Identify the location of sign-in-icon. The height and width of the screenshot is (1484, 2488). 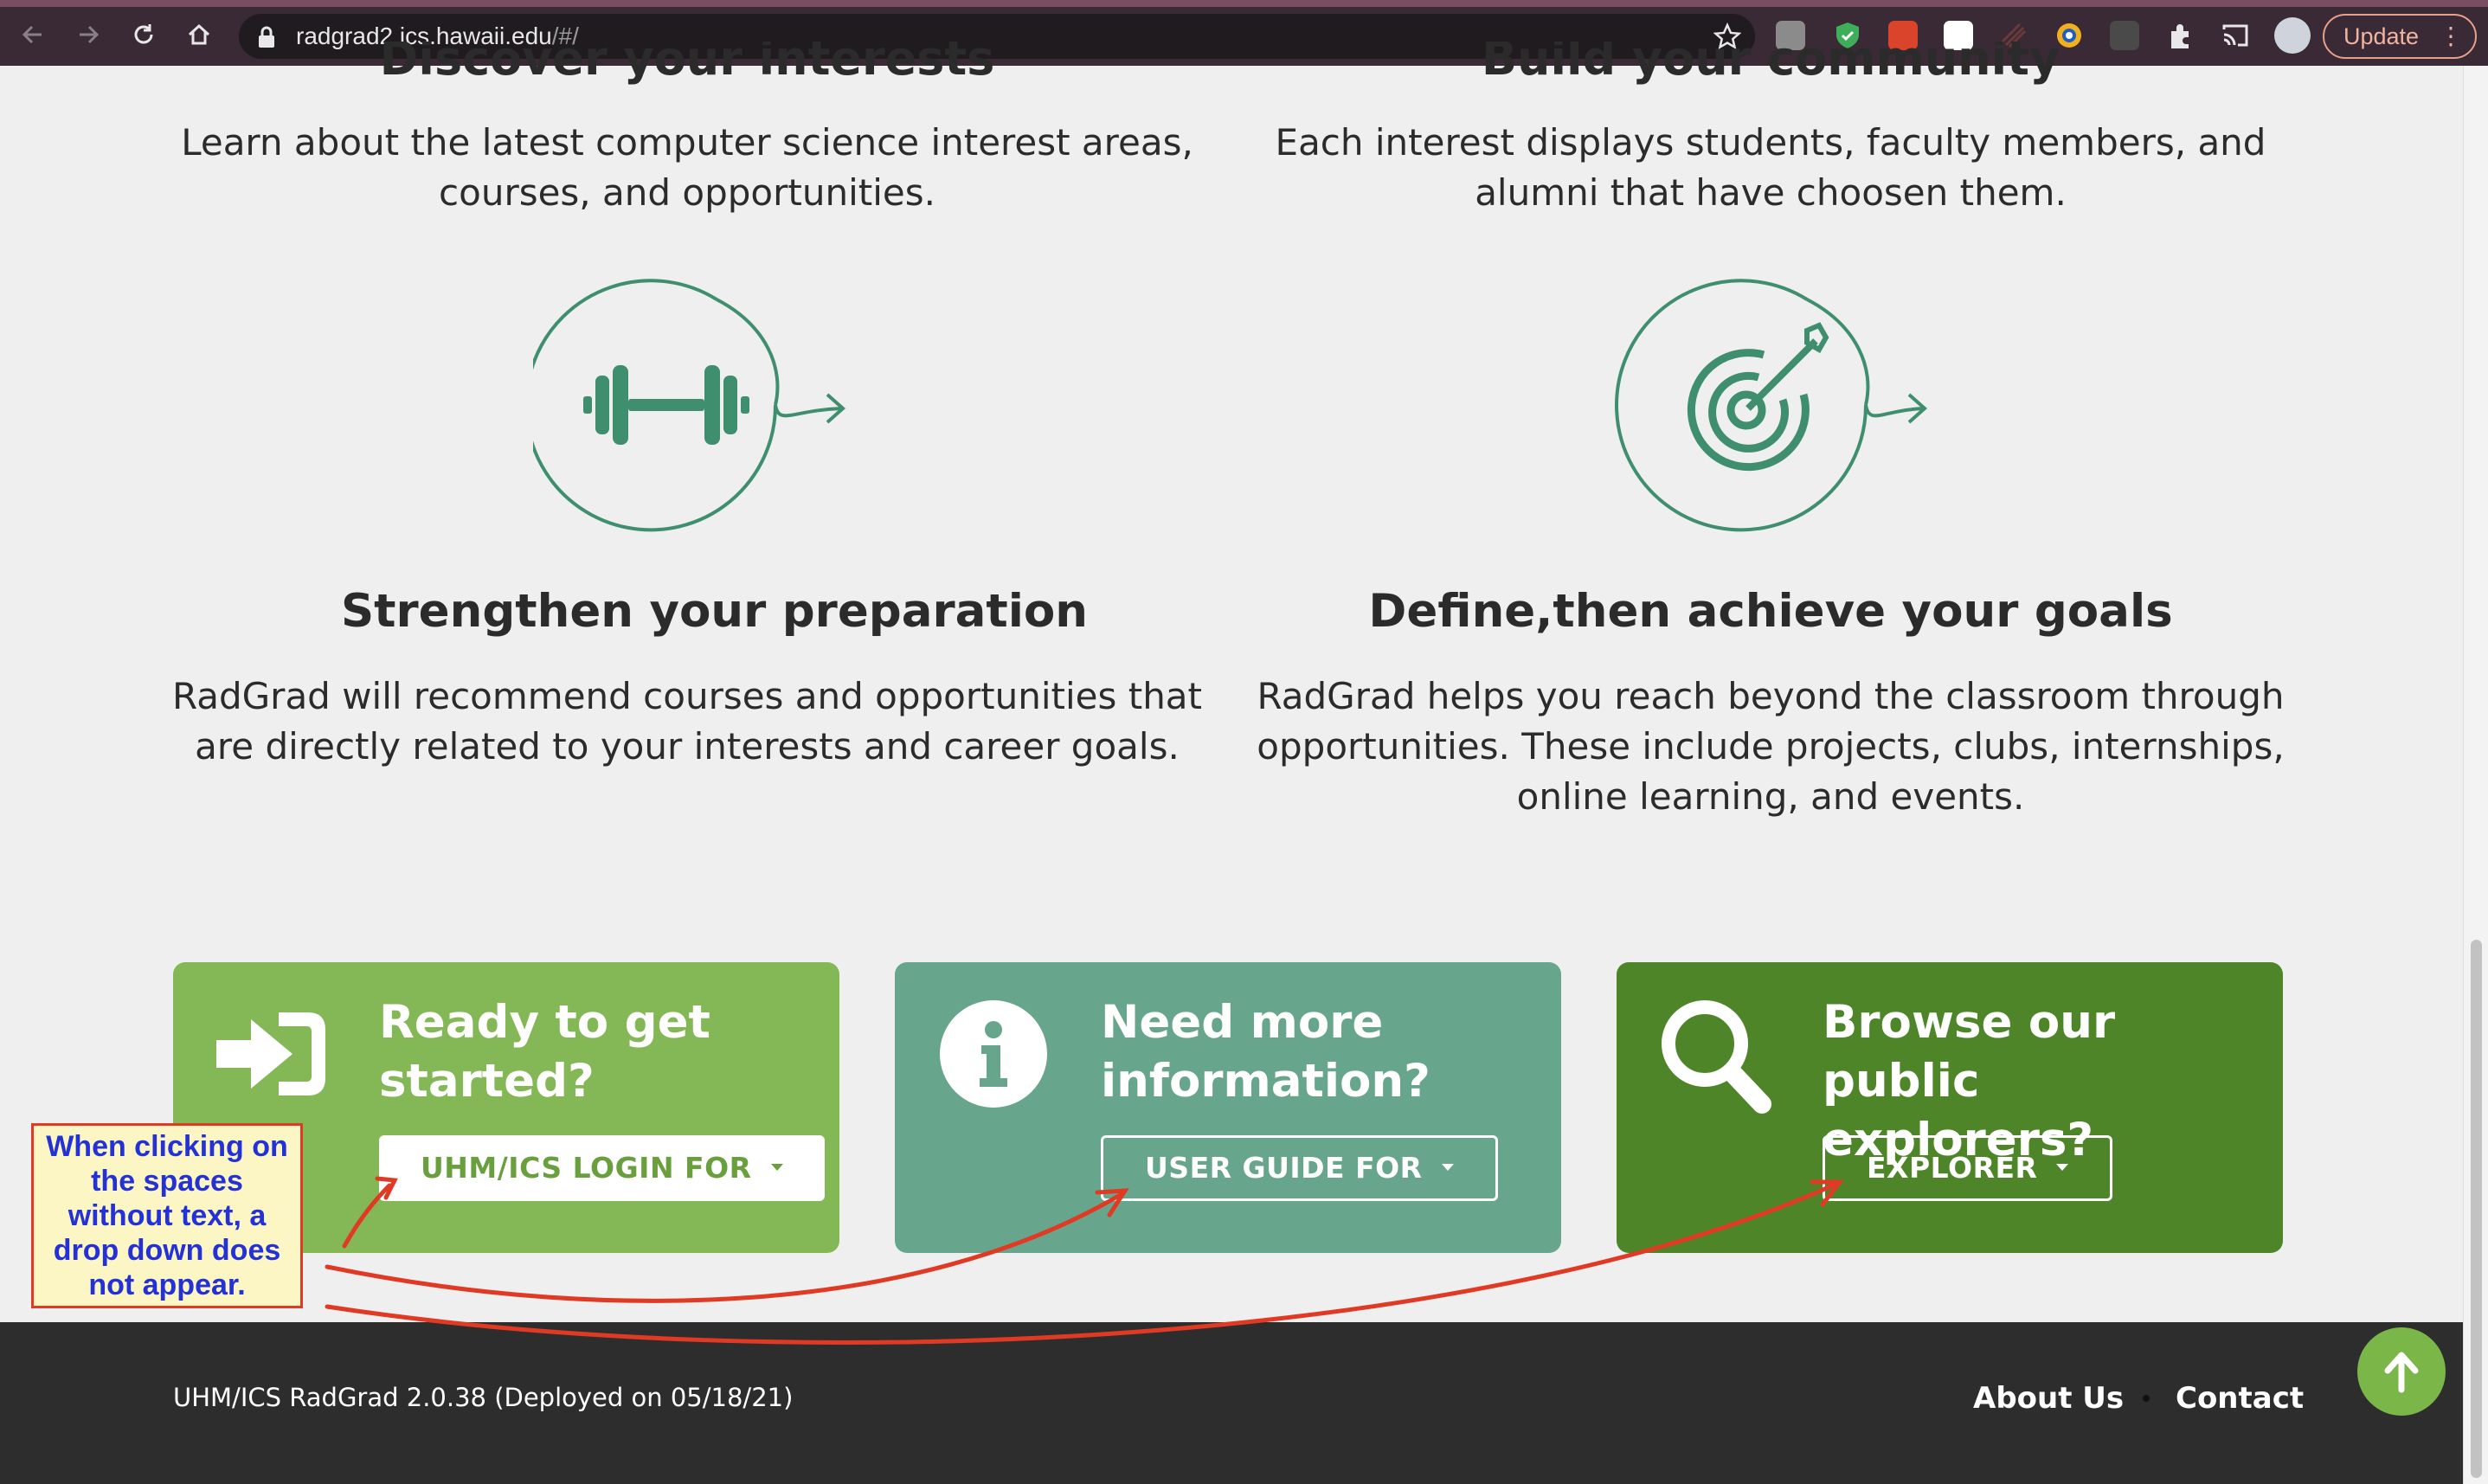
(270, 1053).